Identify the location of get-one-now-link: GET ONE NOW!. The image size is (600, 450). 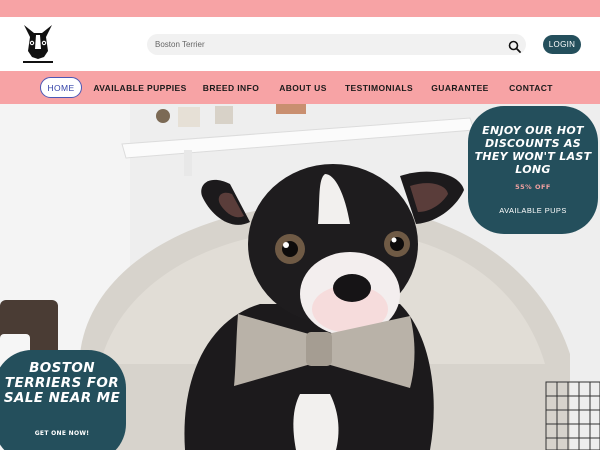
(62, 433).